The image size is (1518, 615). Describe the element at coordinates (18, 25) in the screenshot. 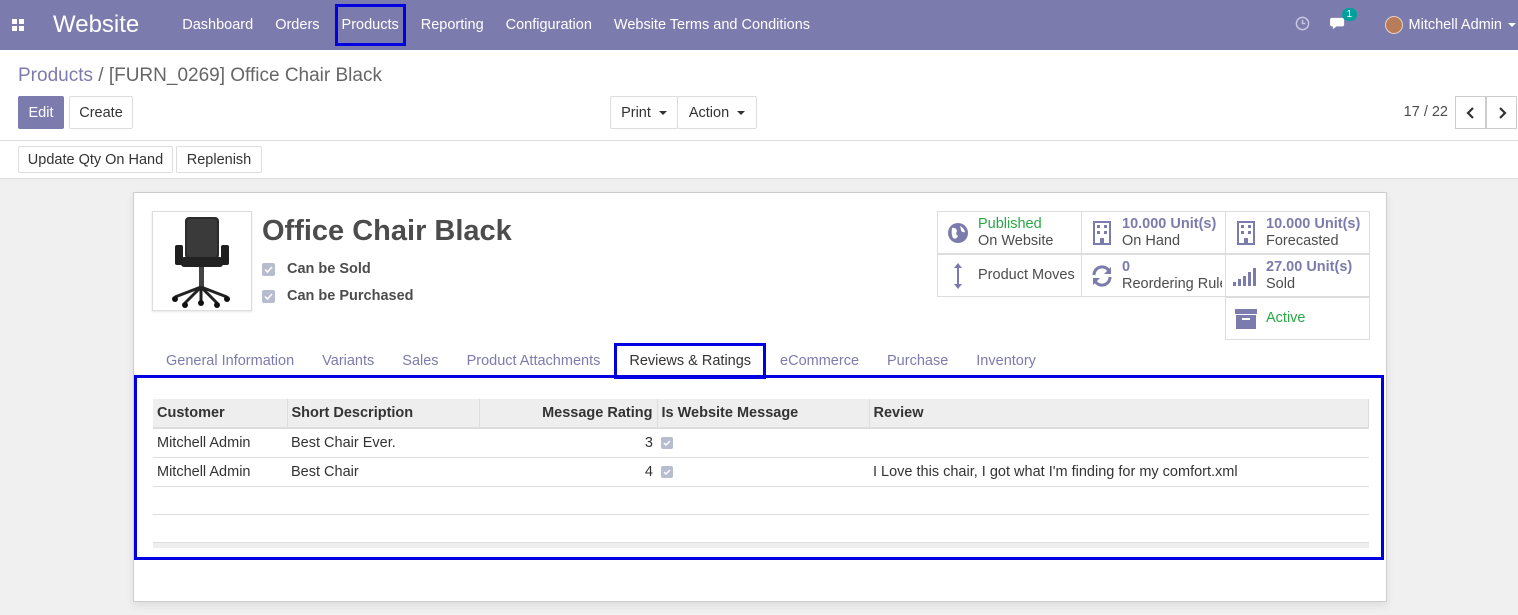

I see `apps-grid-icon` at that location.